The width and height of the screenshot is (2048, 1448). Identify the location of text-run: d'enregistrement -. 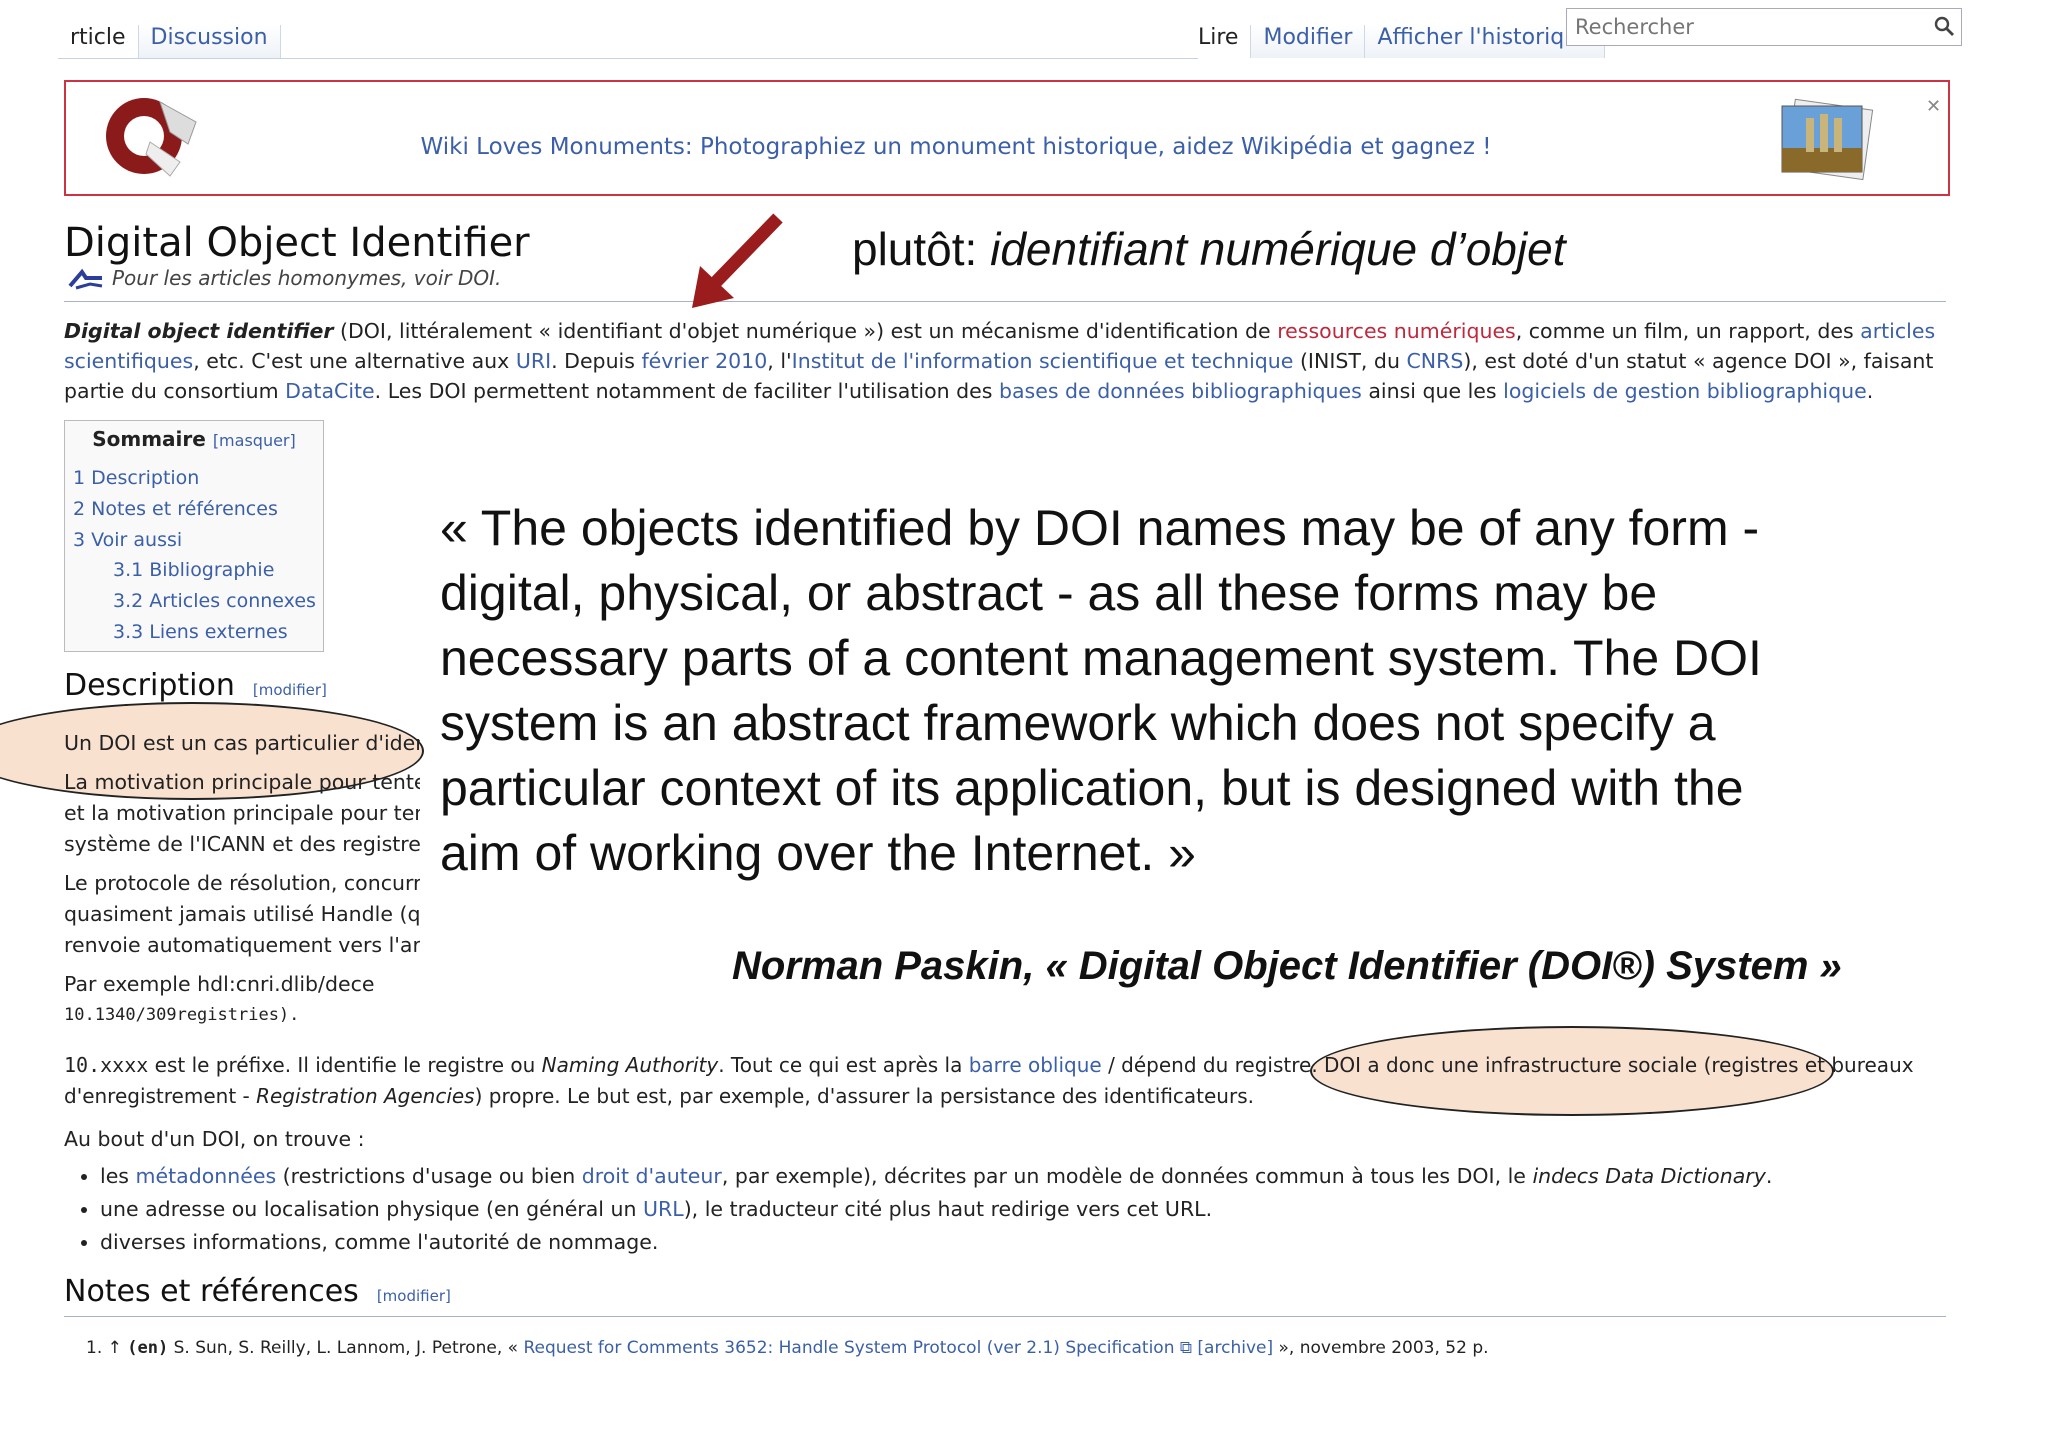
(160, 1096).